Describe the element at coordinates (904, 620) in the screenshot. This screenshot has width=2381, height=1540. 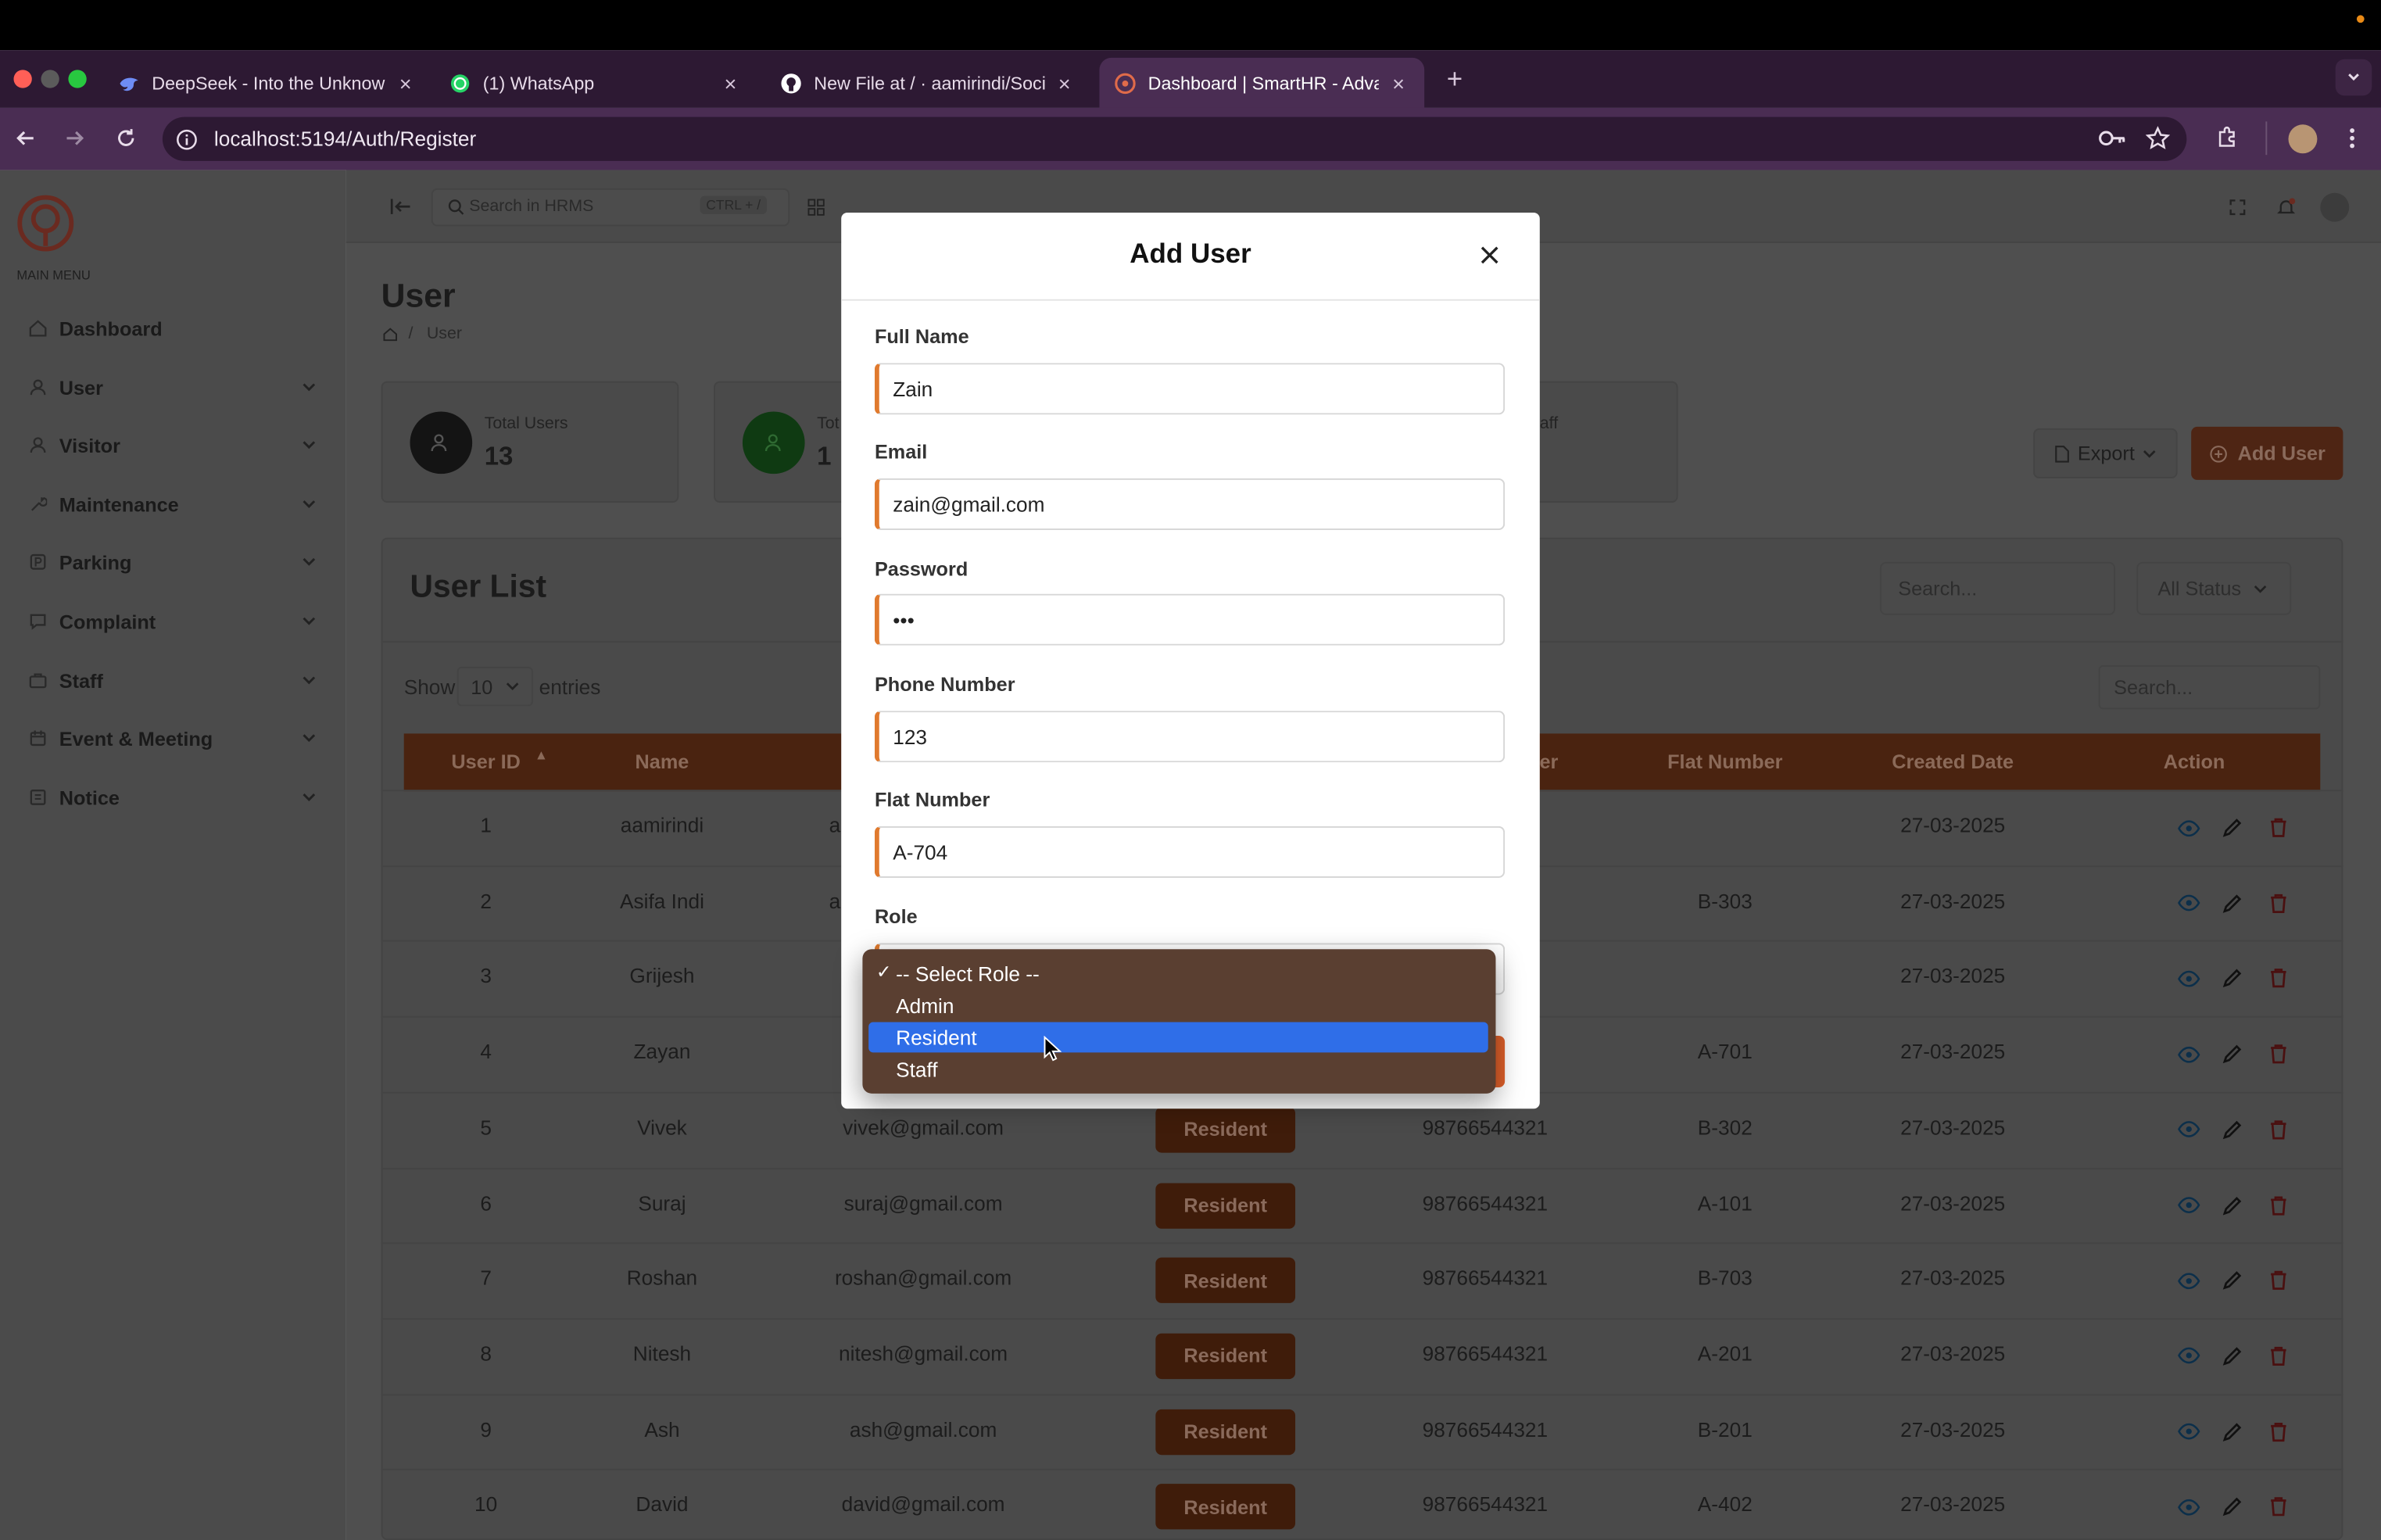
I see `password-value: •••` at that location.